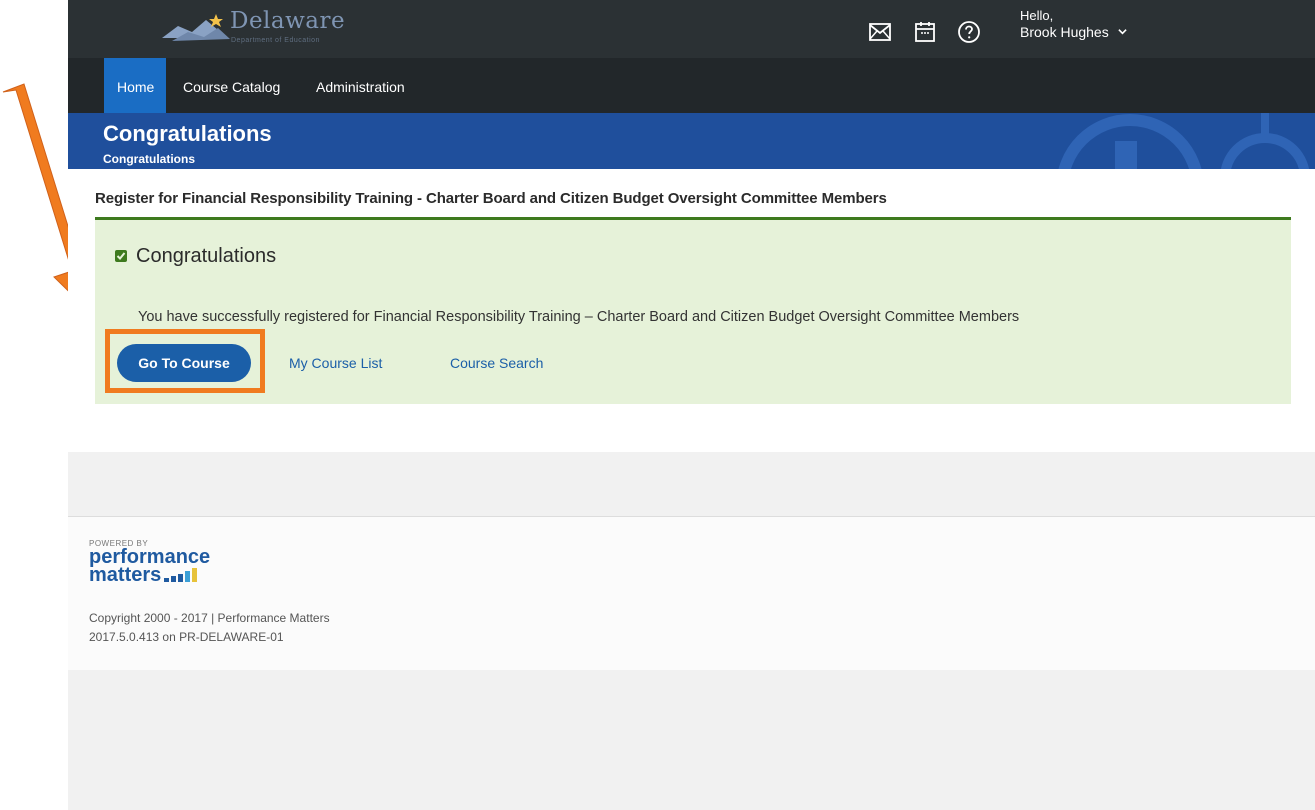  What do you see at coordinates (1037, 15) in the screenshot?
I see `greeting-text: Hello,` at bounding box center [1037, 15].